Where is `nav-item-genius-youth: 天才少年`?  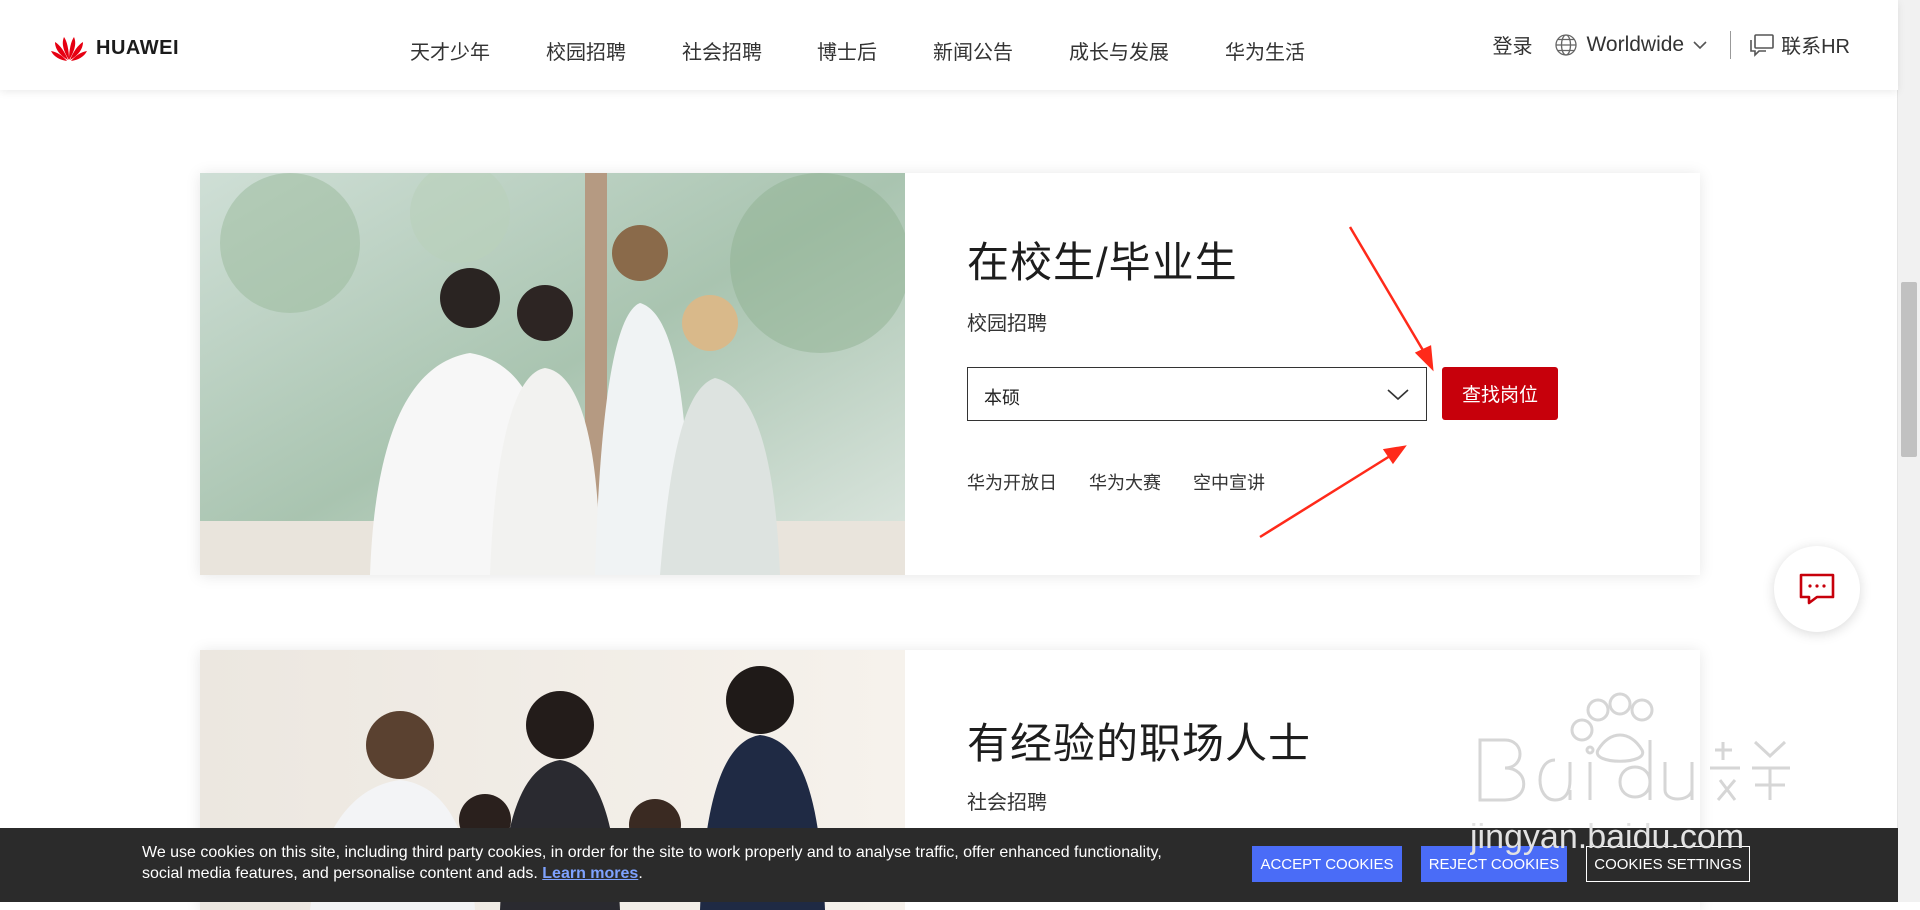 nav-item-genius-youth: 天才少年 is located at coordinates (450, 50).